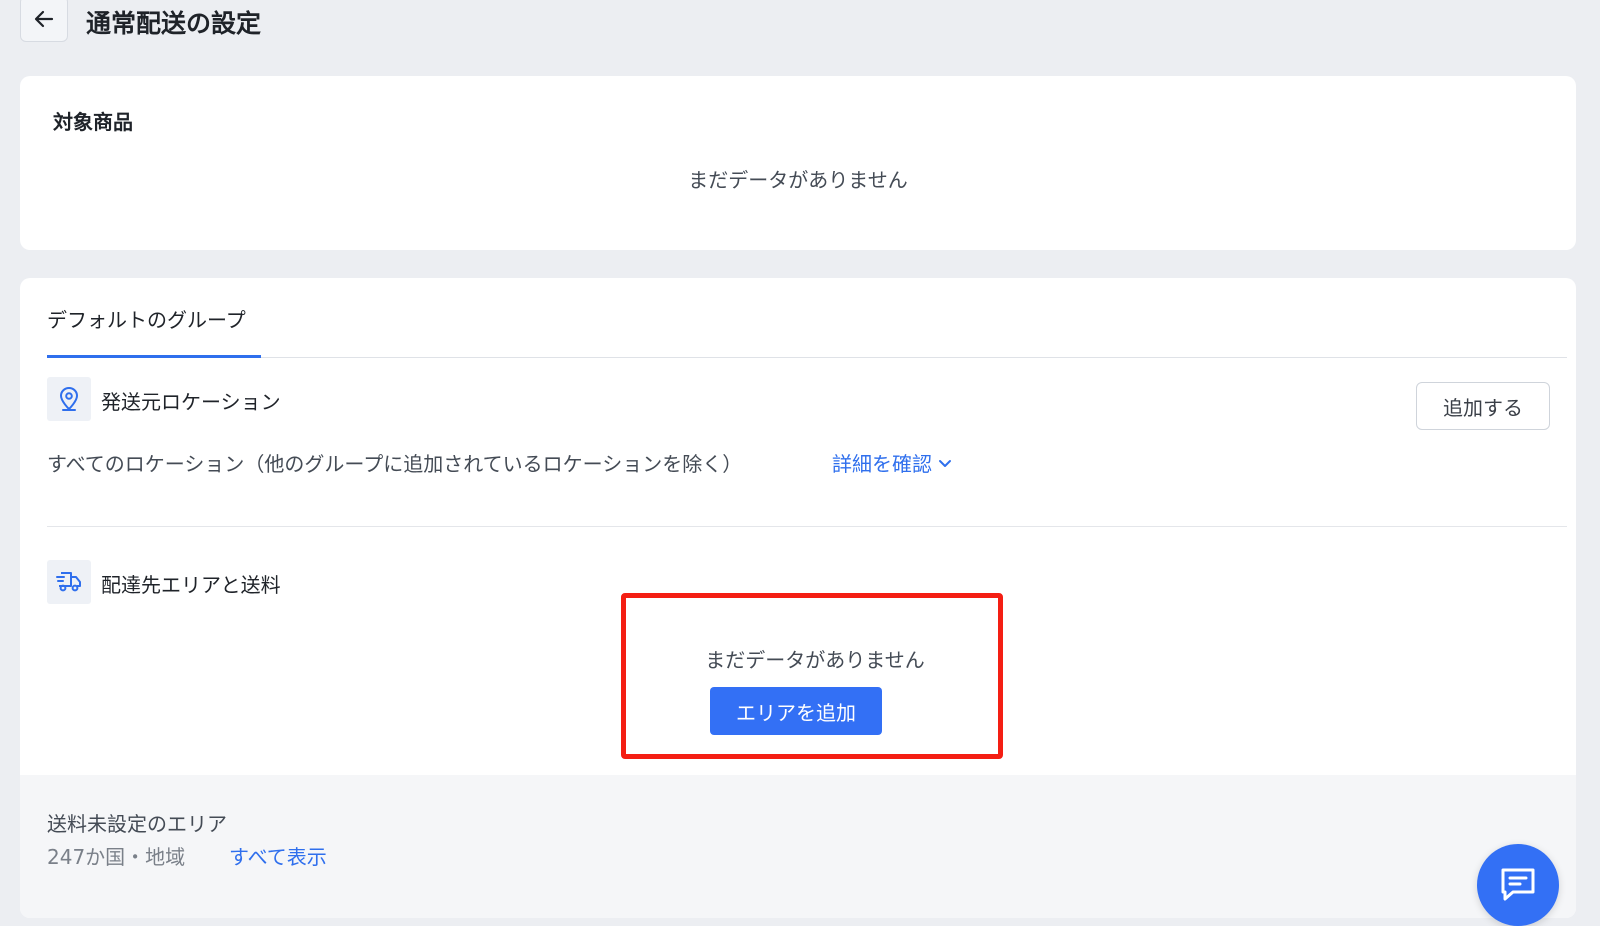  I want to click on chat-button, so click(1518, 885).